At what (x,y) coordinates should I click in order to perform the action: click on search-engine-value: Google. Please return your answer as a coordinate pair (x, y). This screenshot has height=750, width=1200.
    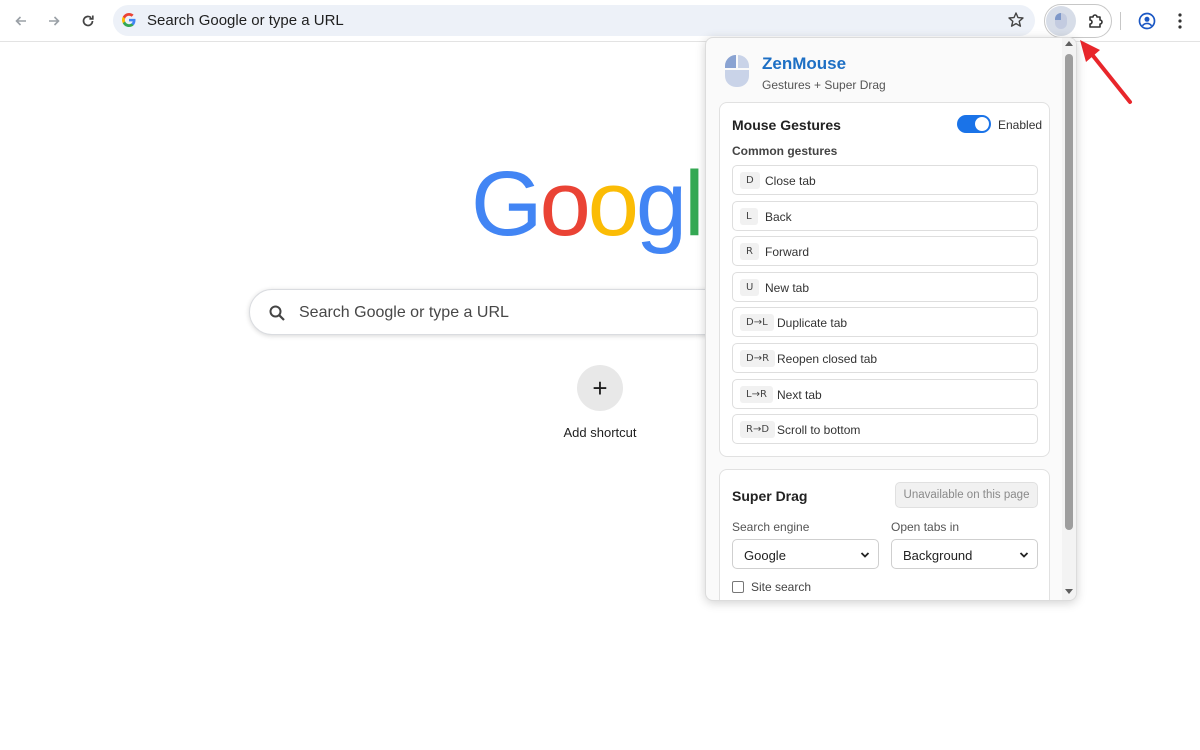
    Looking at the image, I should click on (765, 555).